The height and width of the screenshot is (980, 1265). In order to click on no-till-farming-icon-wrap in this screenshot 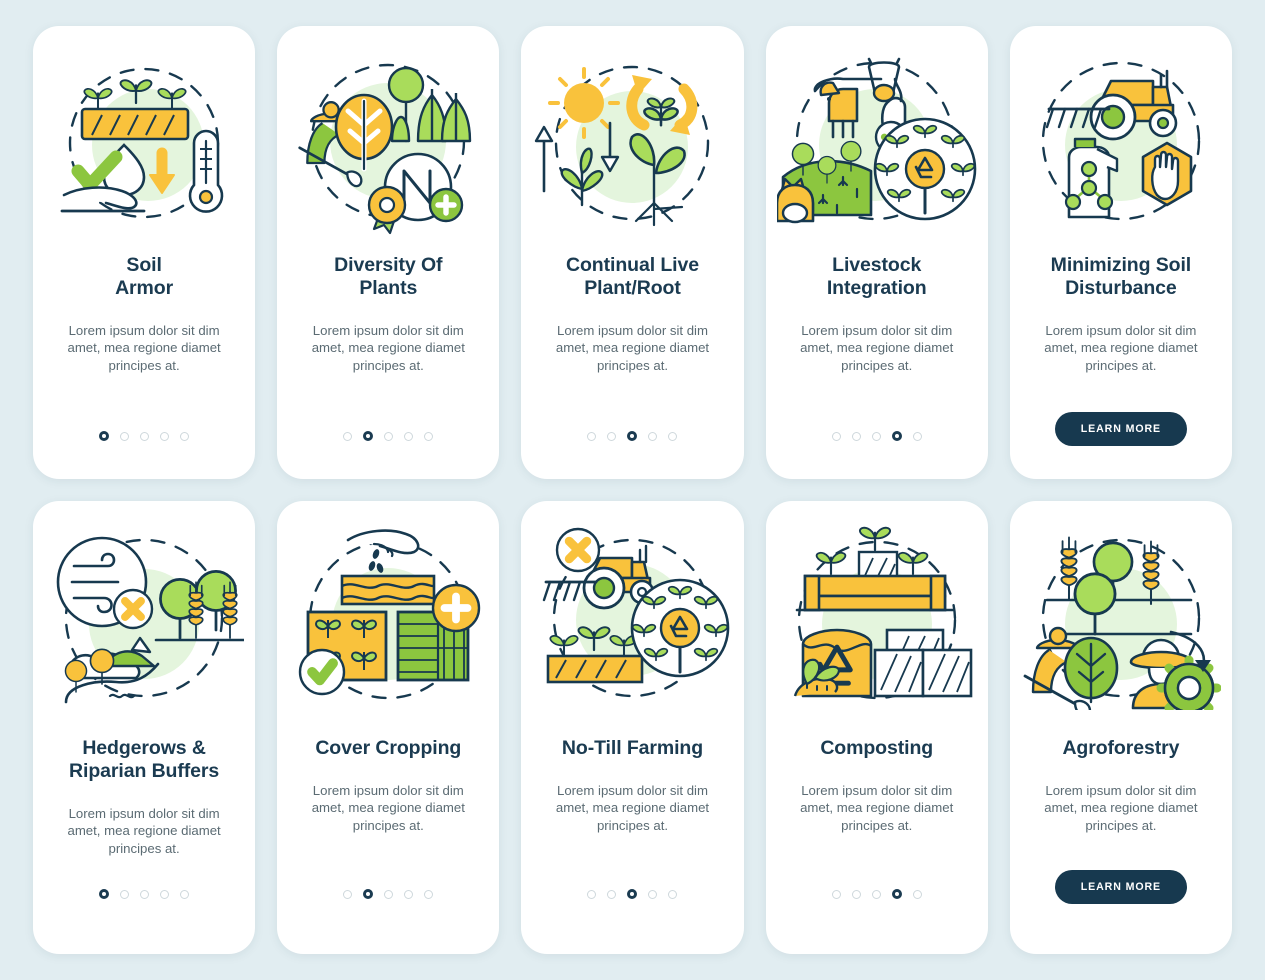, I will do `click(632, 610)`.